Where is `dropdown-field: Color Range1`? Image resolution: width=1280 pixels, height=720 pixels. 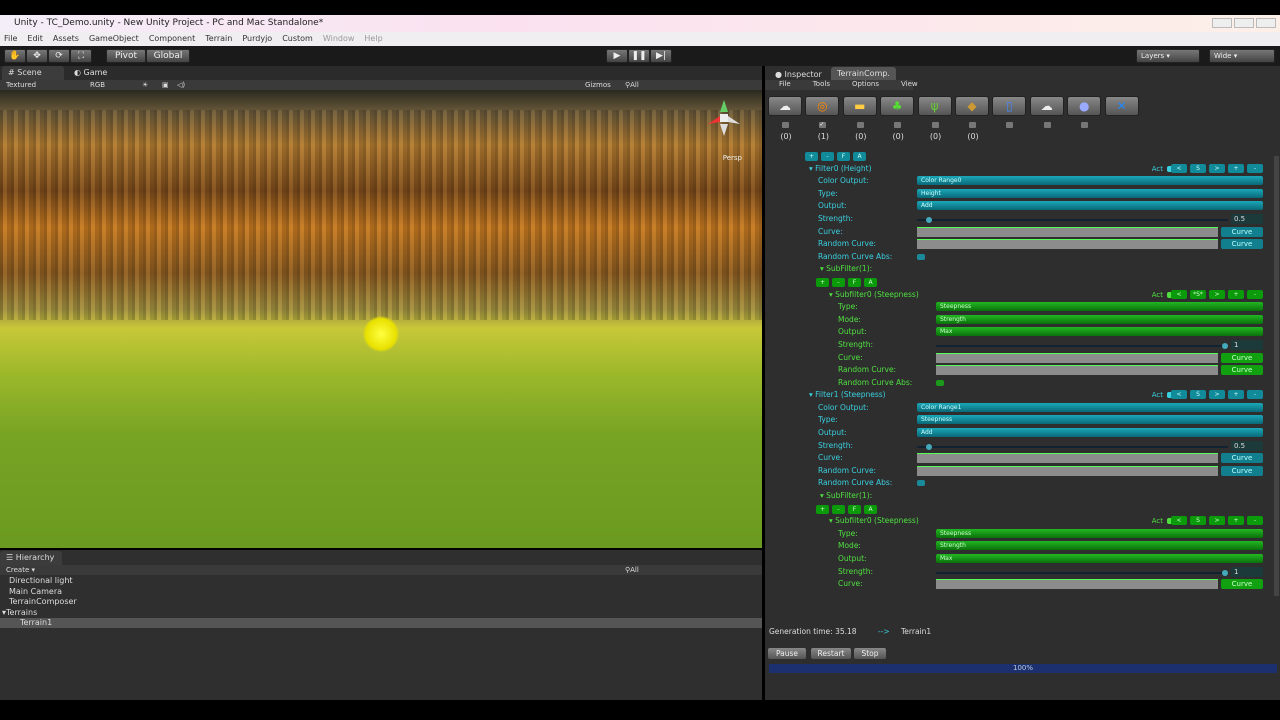 dropdown-field: Color Range1 is located at coordinates (1090, 407).